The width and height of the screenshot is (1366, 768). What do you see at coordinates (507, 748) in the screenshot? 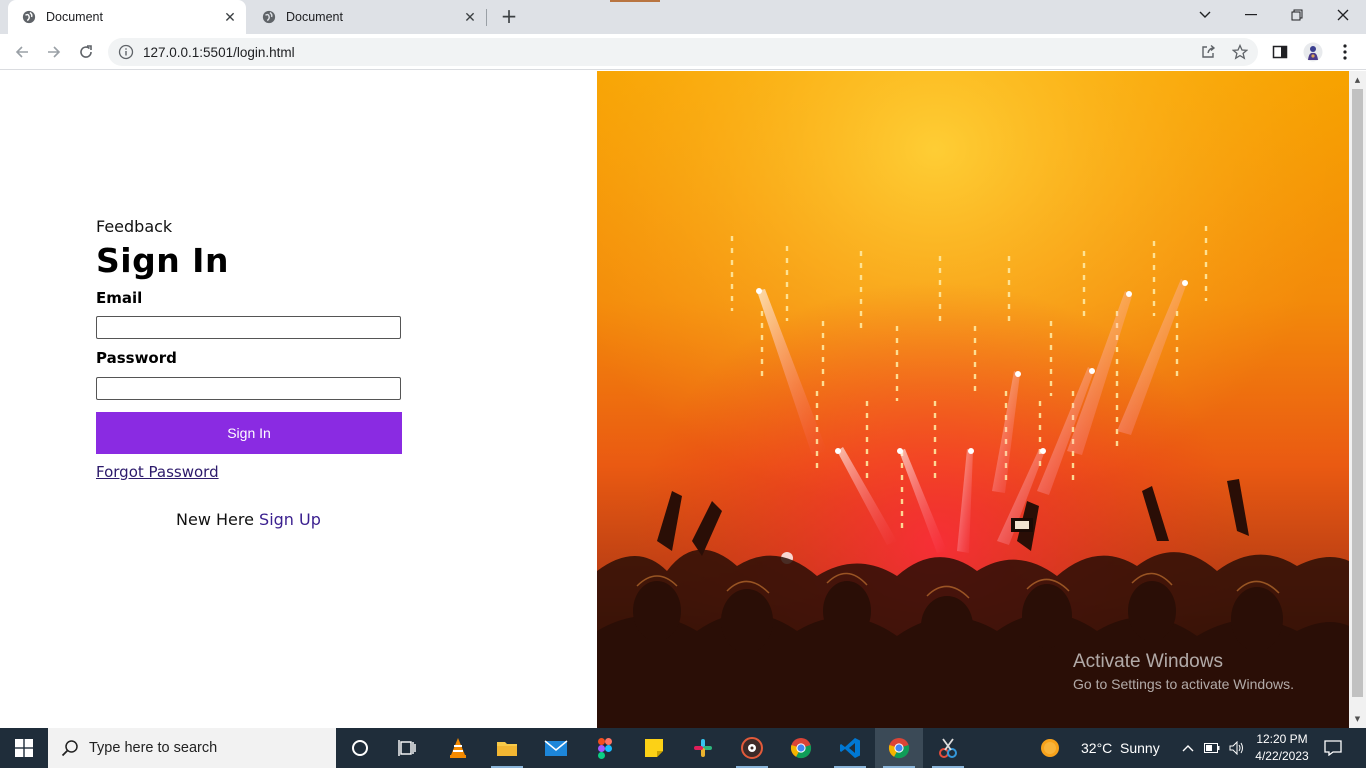
I see `file-explorer-icon` at bounding box center [507, 748].